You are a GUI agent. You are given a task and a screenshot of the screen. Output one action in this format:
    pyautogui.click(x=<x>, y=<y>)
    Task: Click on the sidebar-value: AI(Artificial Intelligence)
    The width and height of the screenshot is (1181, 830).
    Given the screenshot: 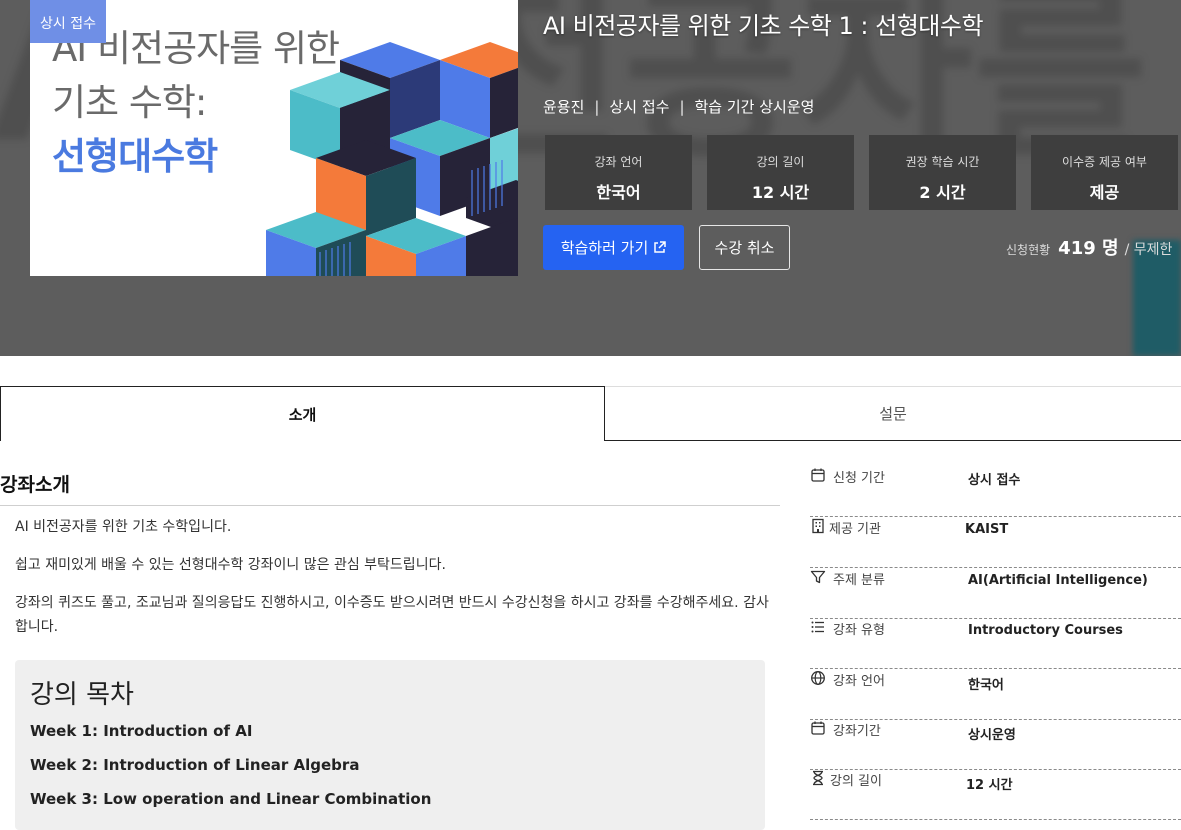 What is the action you would take?
    pyautogui.click(x=1058, y=580)
    